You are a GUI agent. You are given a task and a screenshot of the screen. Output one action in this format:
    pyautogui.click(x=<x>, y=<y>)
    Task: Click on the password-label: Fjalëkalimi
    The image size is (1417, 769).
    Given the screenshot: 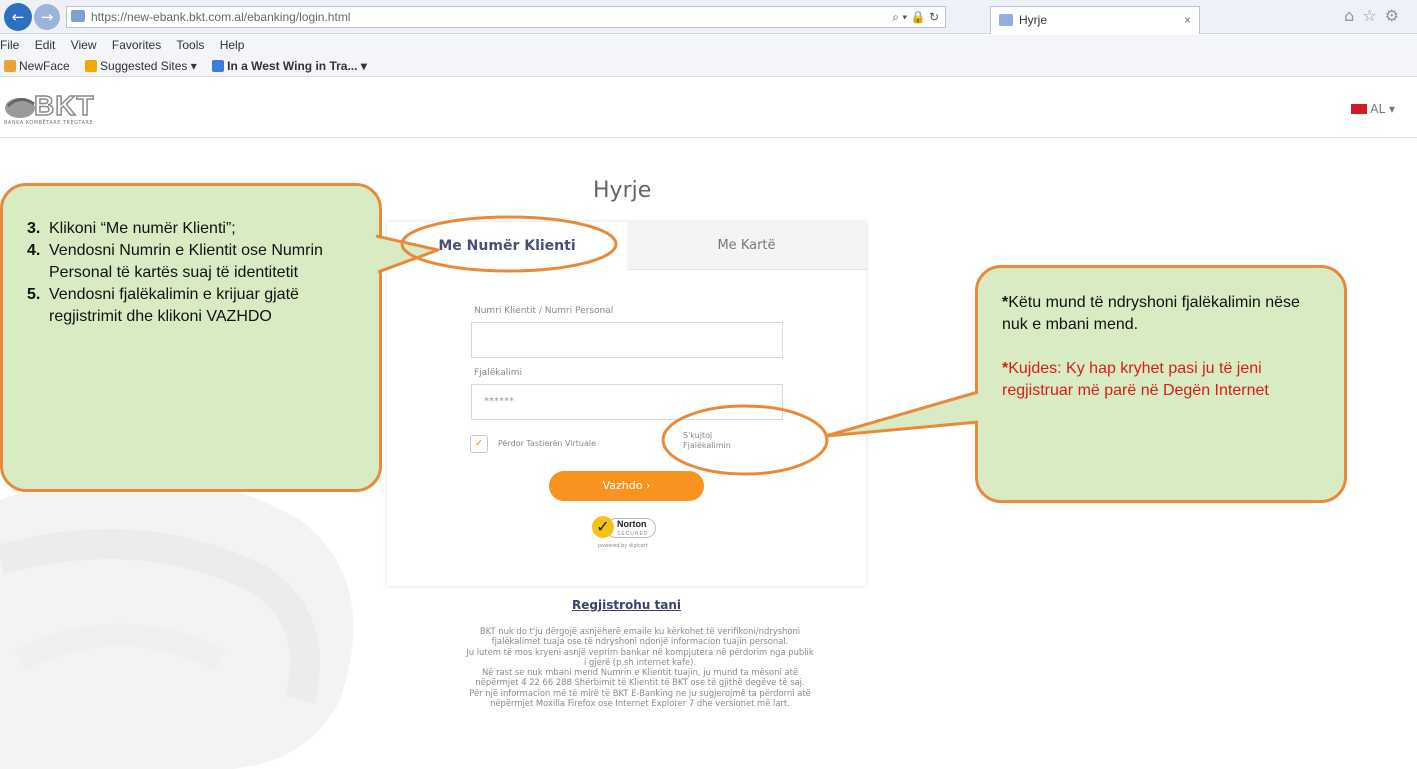 What is the action you would take?
    pyautogui.click(x=498, y=373)
    